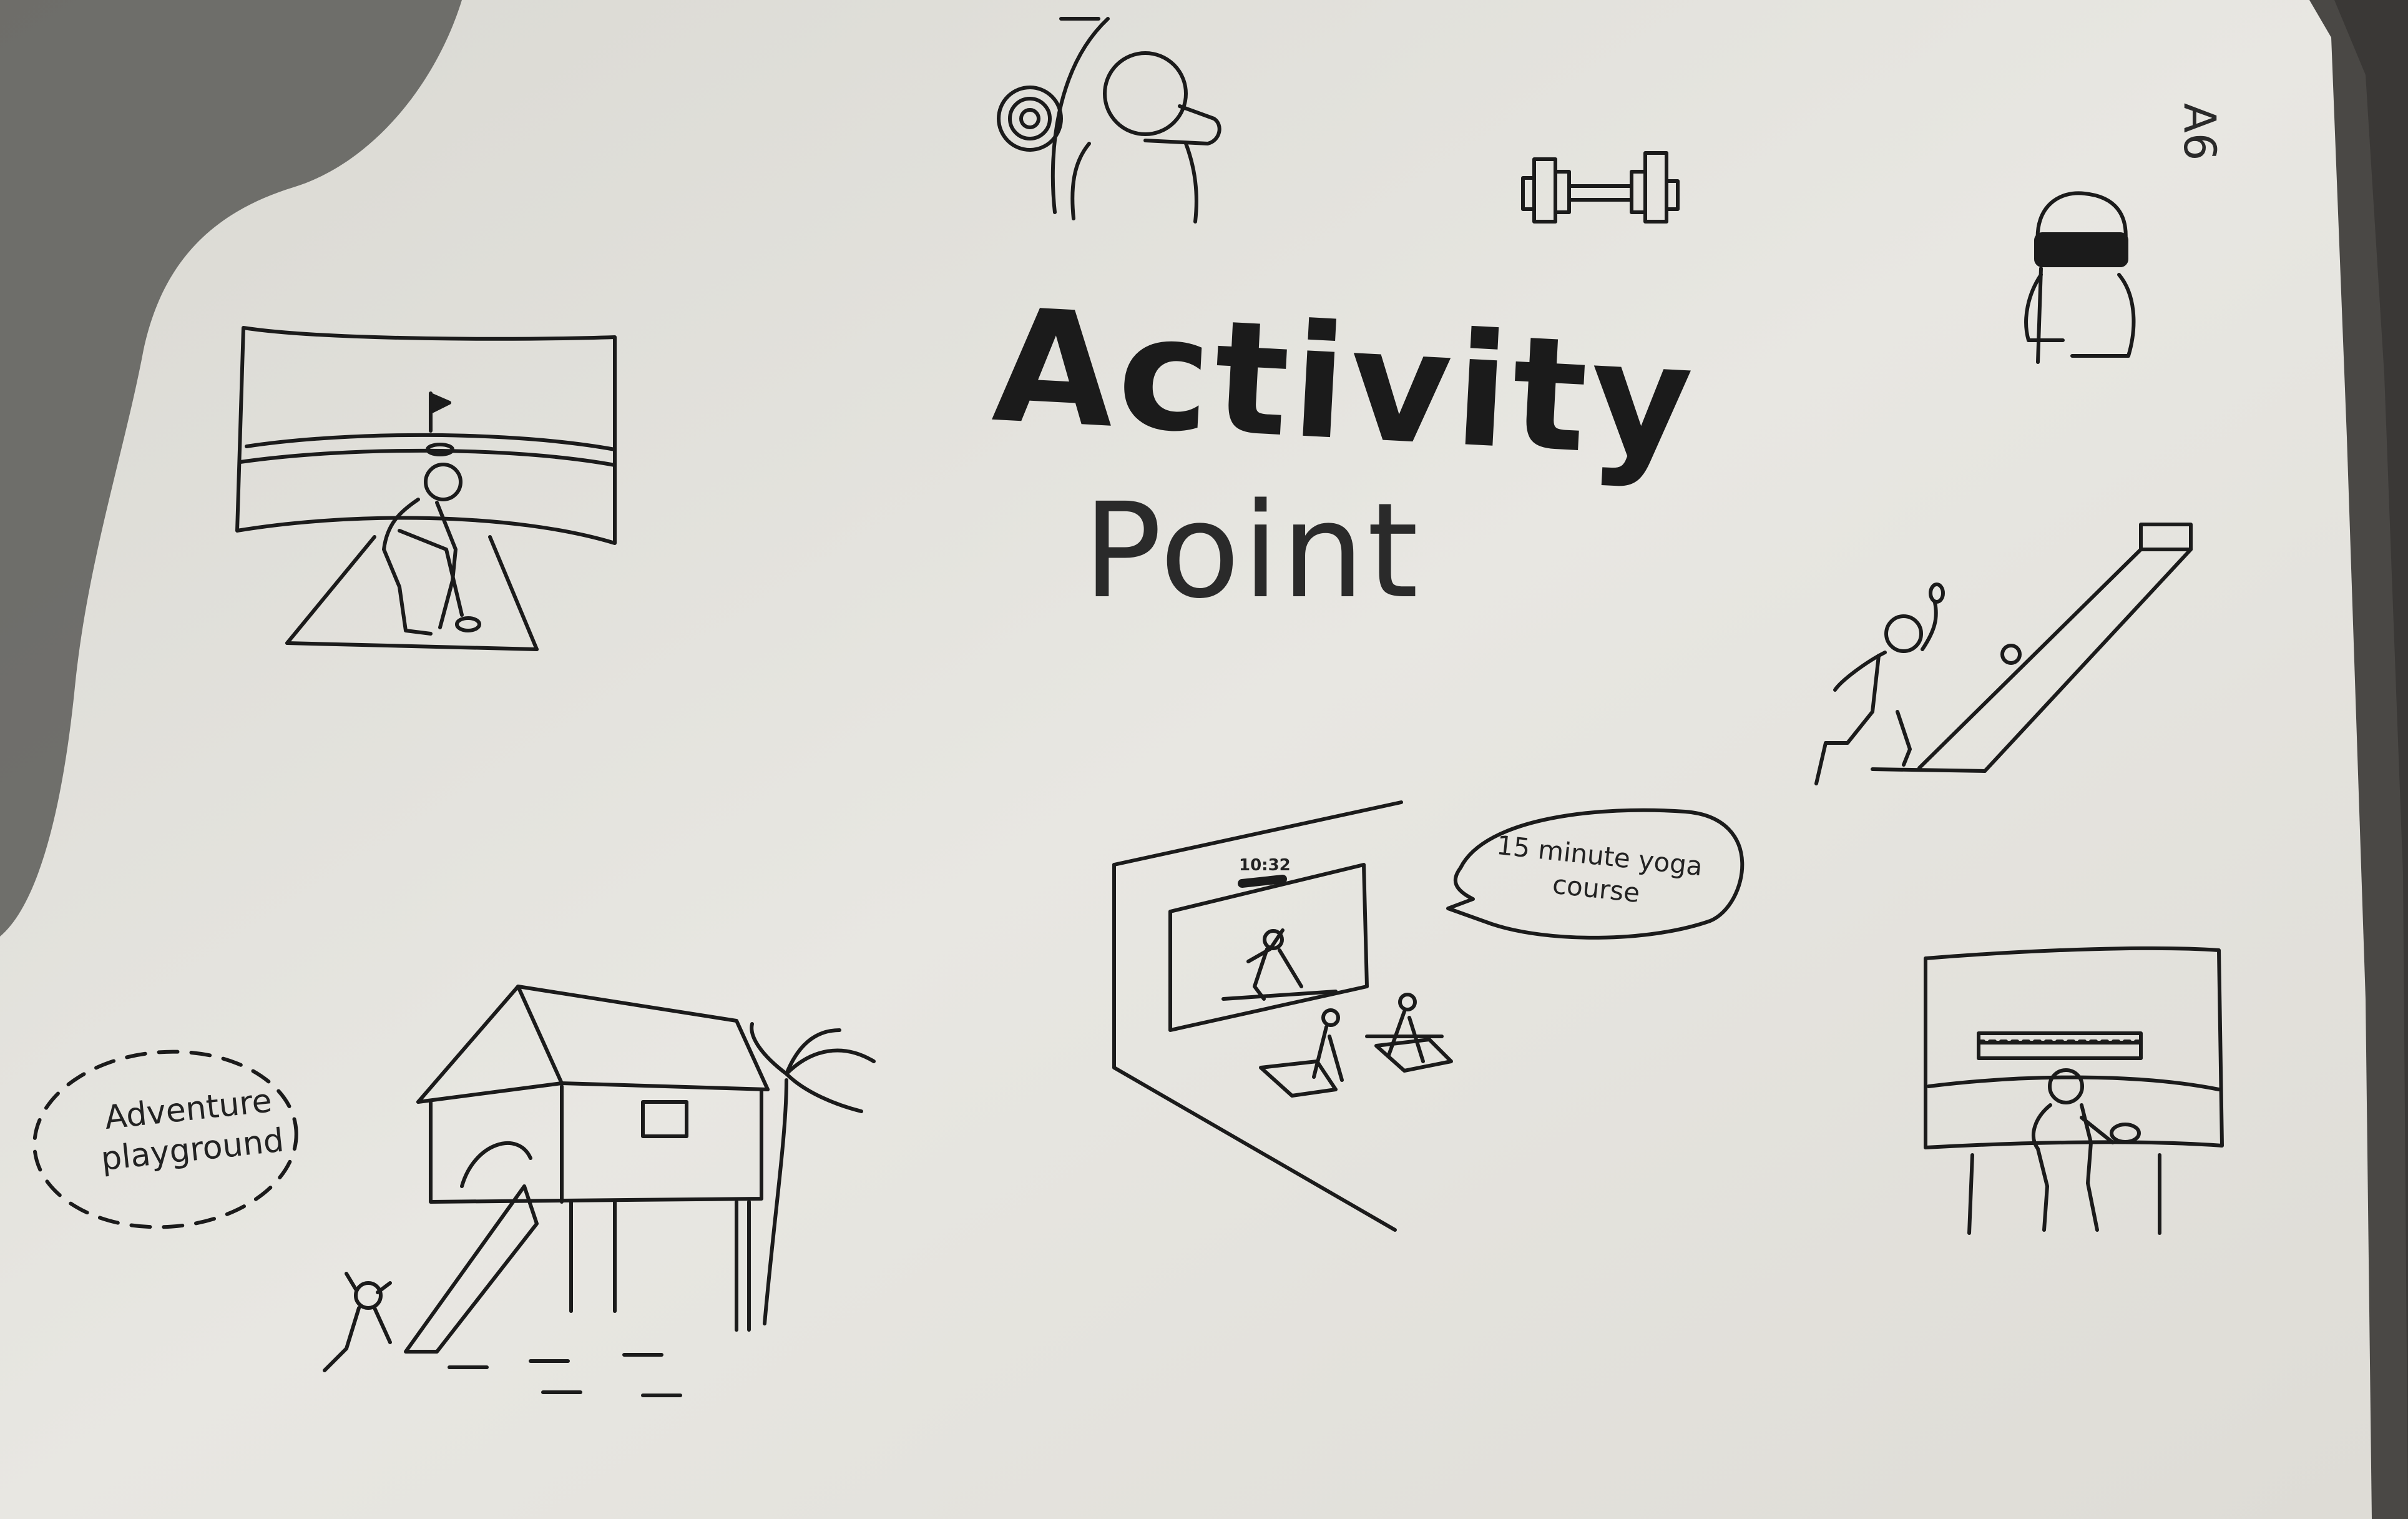 The image size is (2408, 1519). Describe the element at coordinates (1345, 384) in the screenshot. I see `page-title: Activity` at that location.